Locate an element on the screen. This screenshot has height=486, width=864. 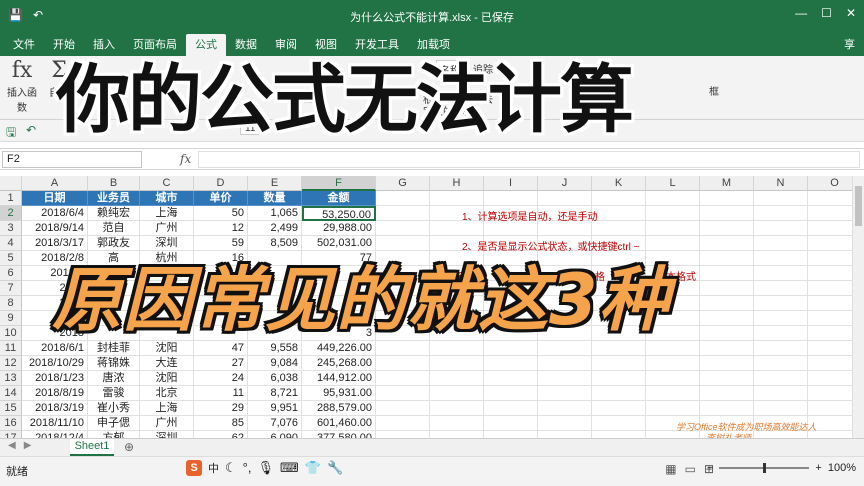
table-cell: 6,038 is located at coordinates (275, 378).